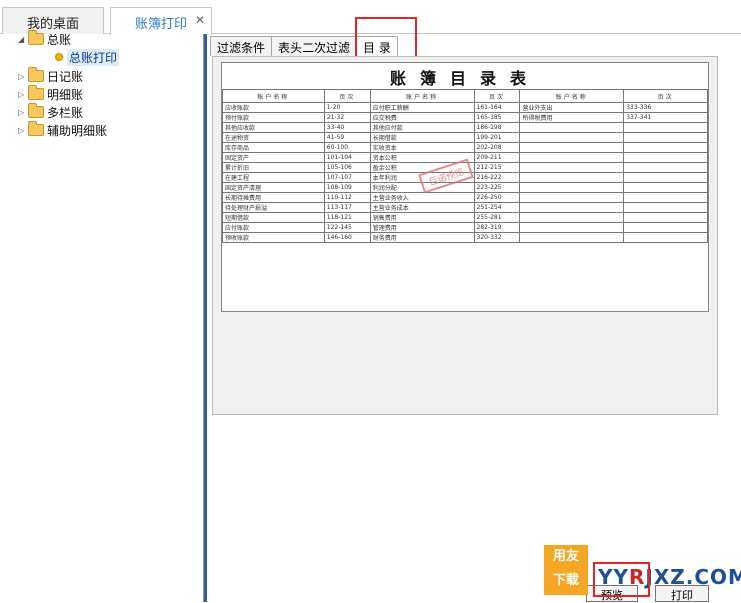 The width and height of the screenshot is (741, 603). What do you see at coordinates (50, 76) in the screenshot?
I see `tree-node-journal: ▷ 日记账` at bounding box center [50, 76].